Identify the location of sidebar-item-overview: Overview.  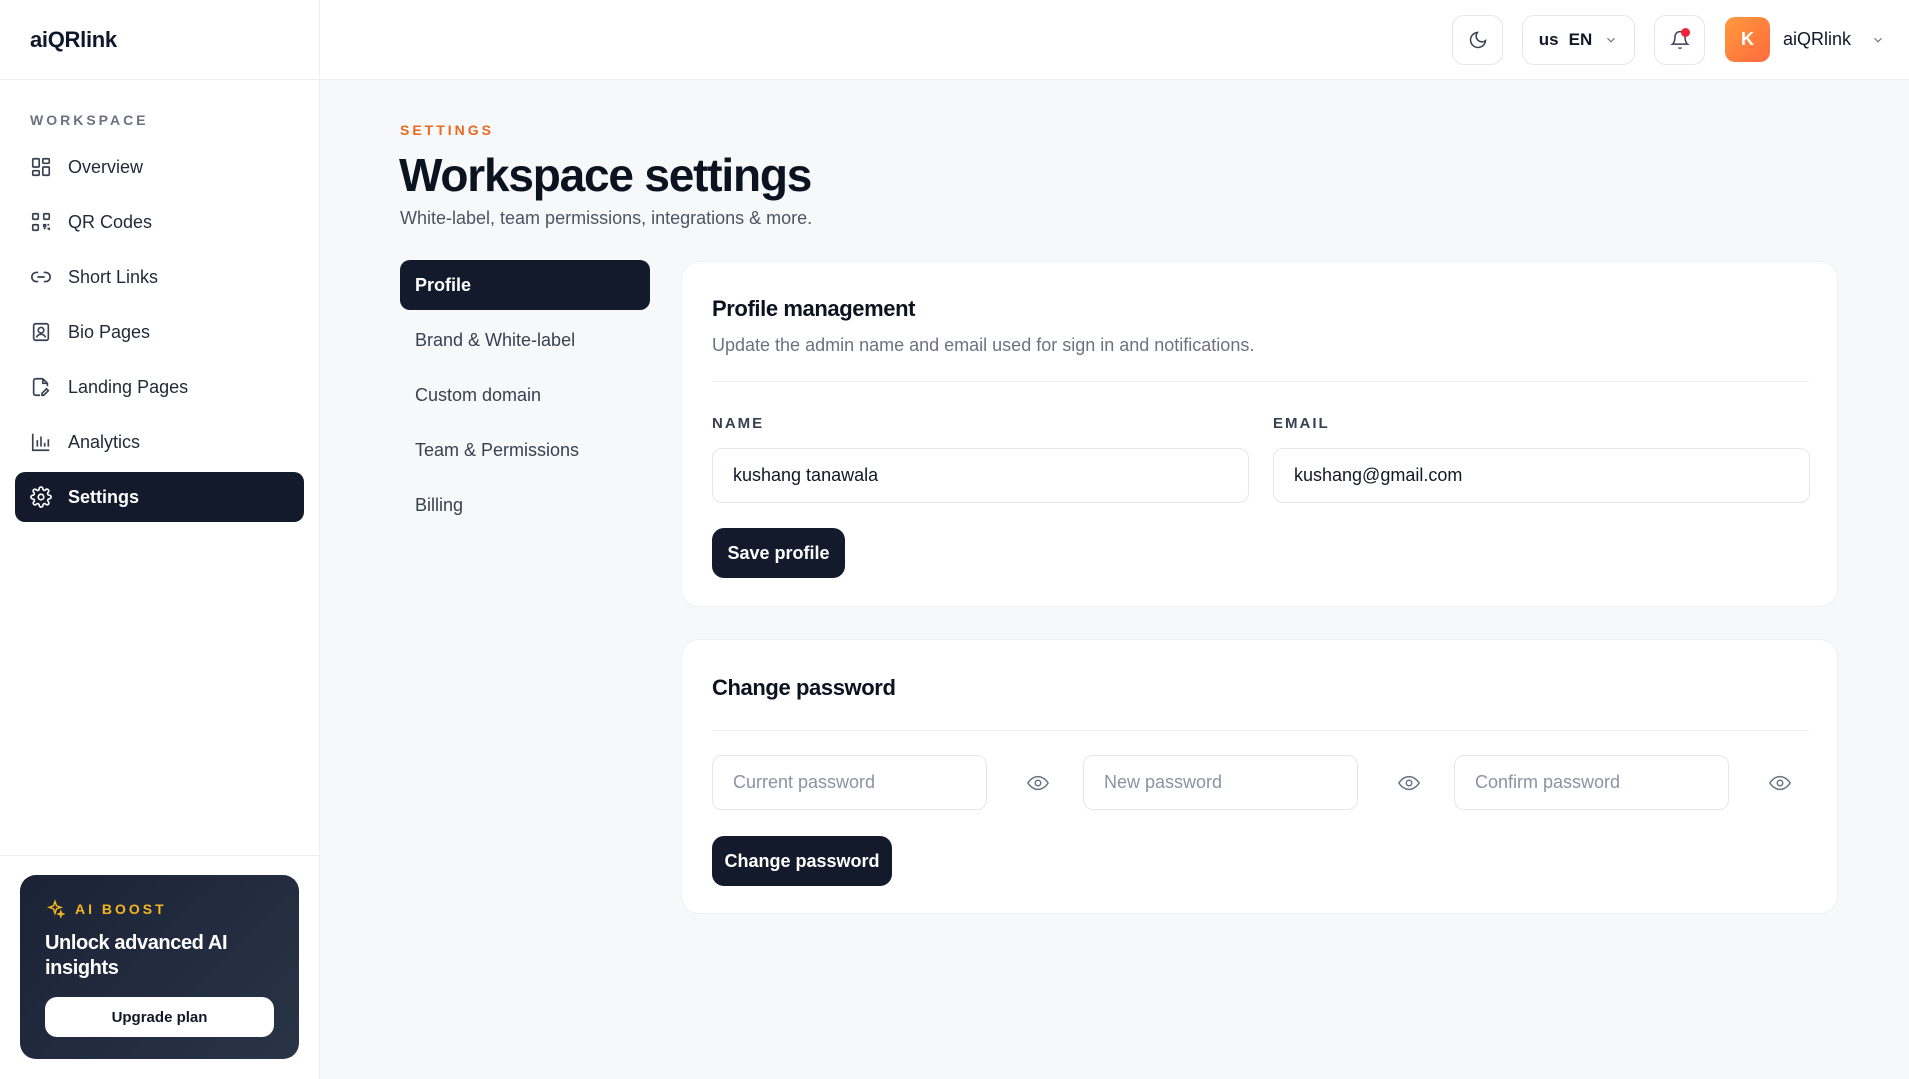
(159, 167).